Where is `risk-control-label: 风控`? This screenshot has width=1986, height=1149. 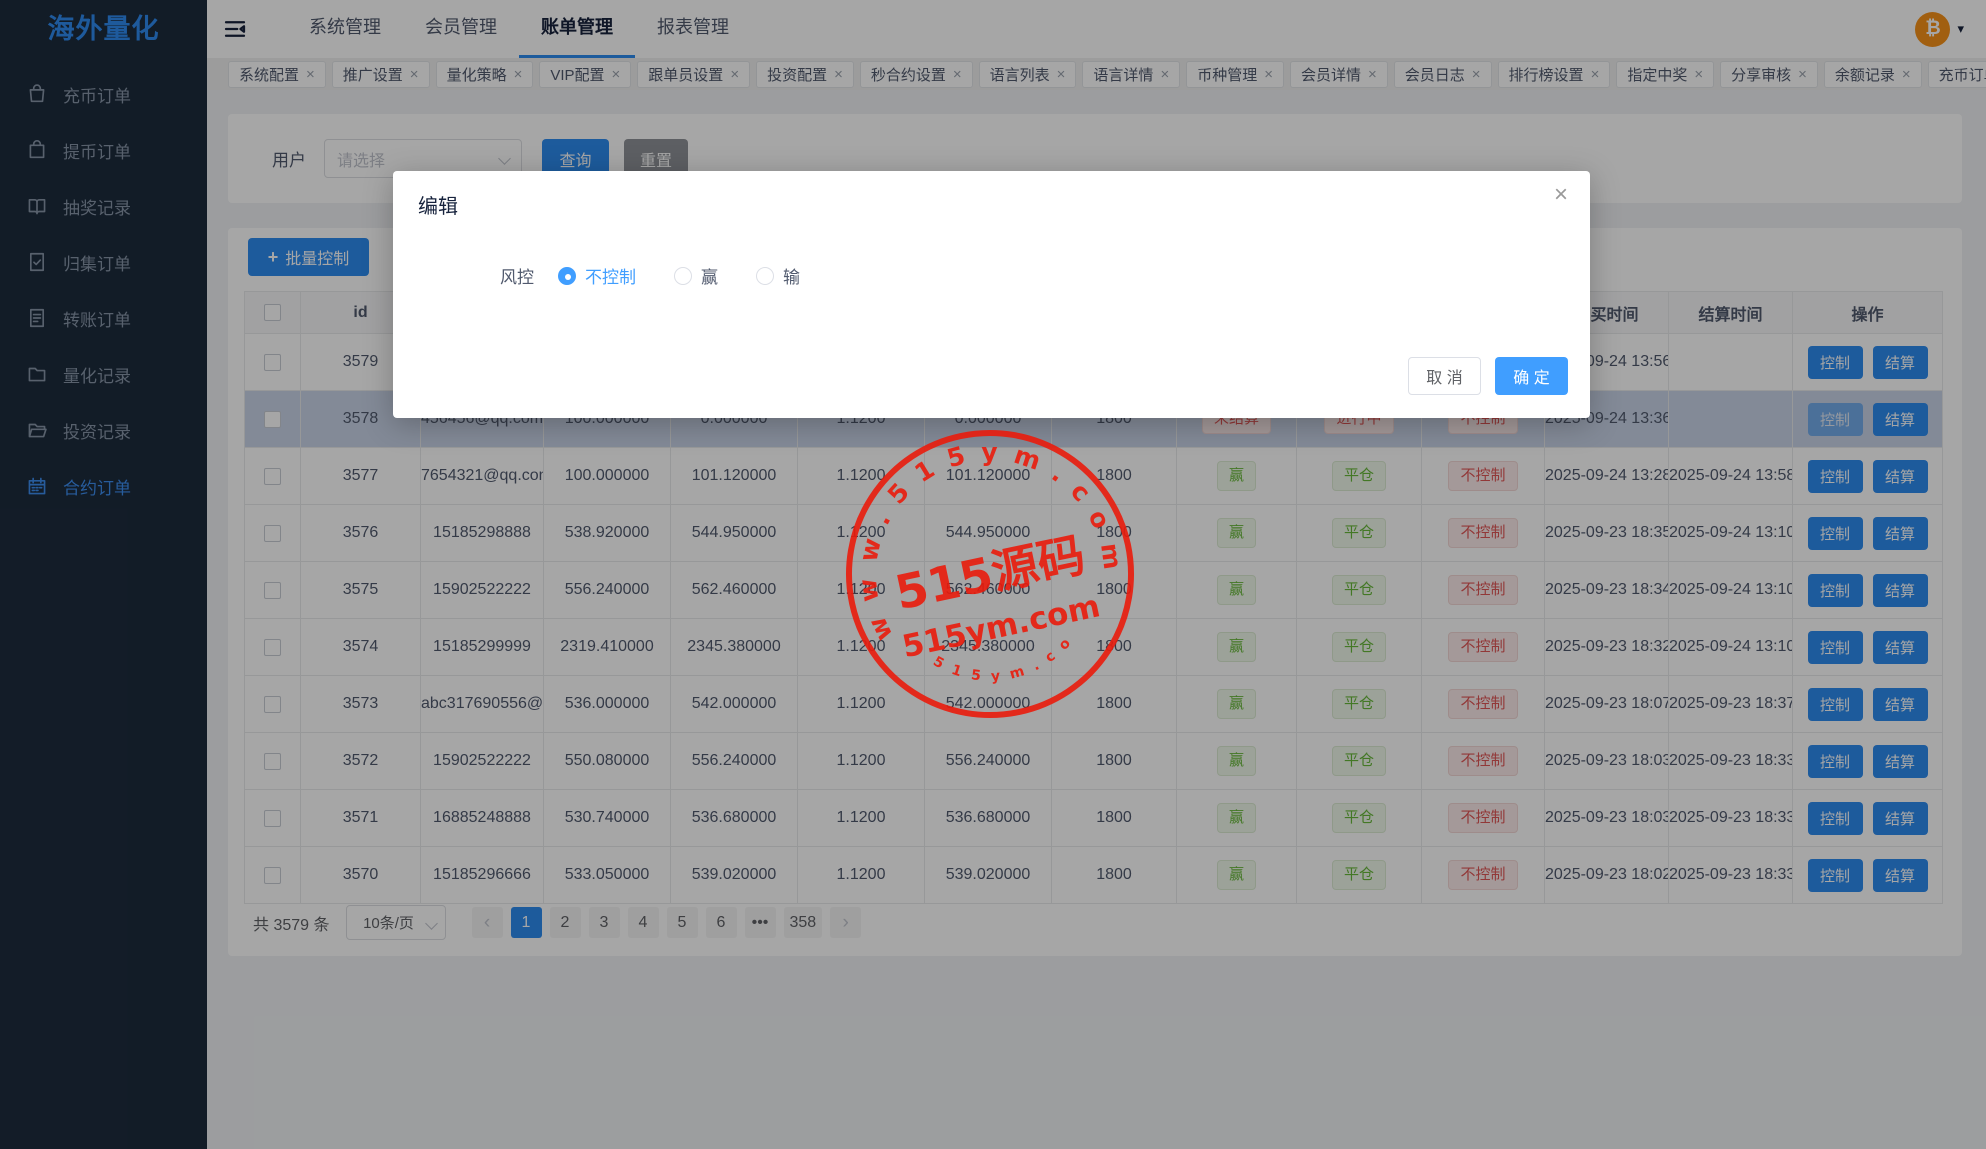 risk-control-label: 风控 is located at coordinates (517, 277).